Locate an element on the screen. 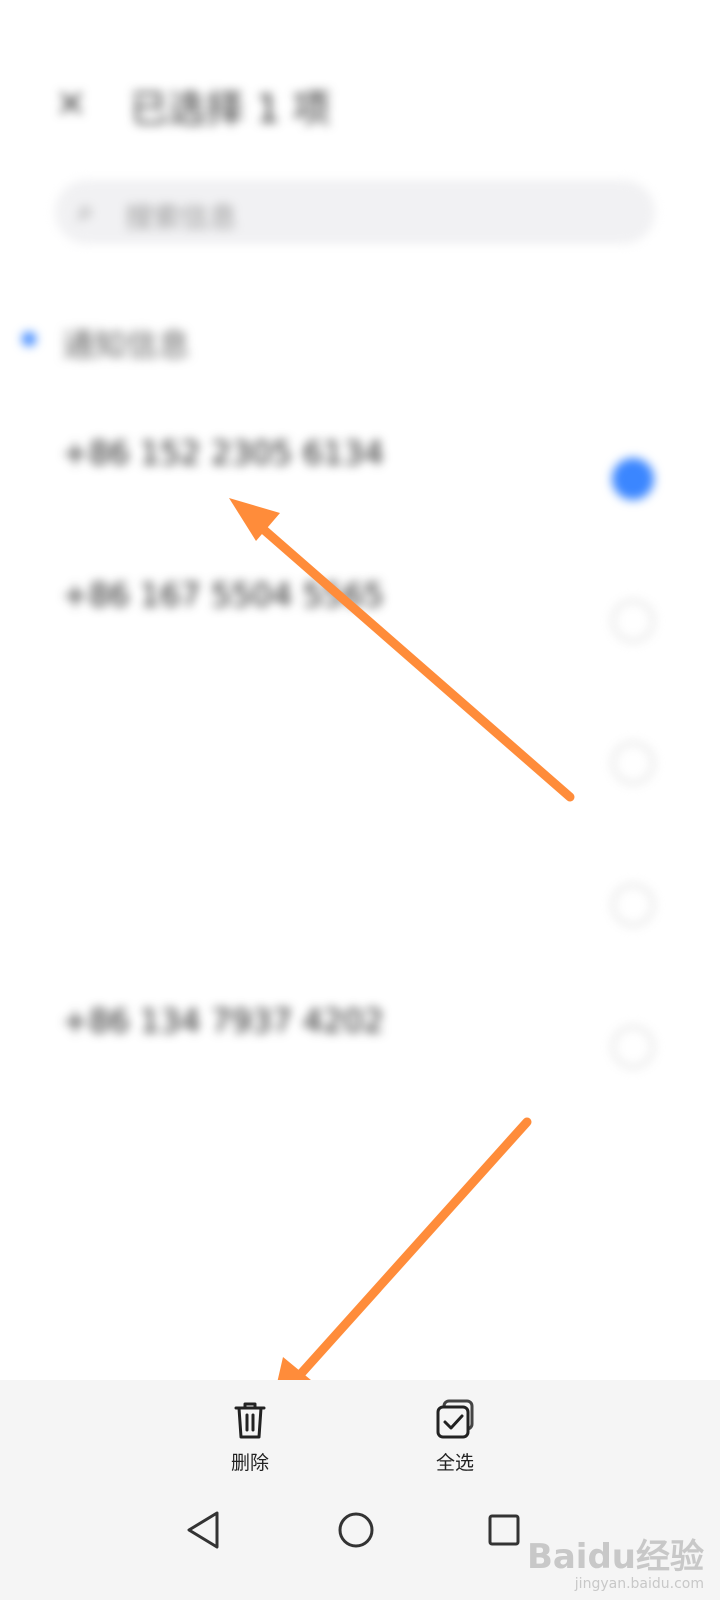 The height and width of the screenshot is (1600, 720). search-icon: ⌕ is located at coordinates (85, 211).